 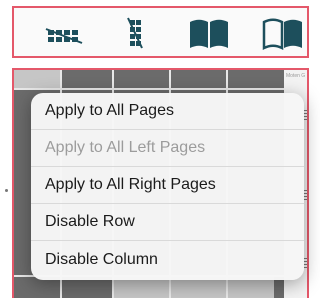 I want to click on page-cell-light, so click(x=37, y=79).